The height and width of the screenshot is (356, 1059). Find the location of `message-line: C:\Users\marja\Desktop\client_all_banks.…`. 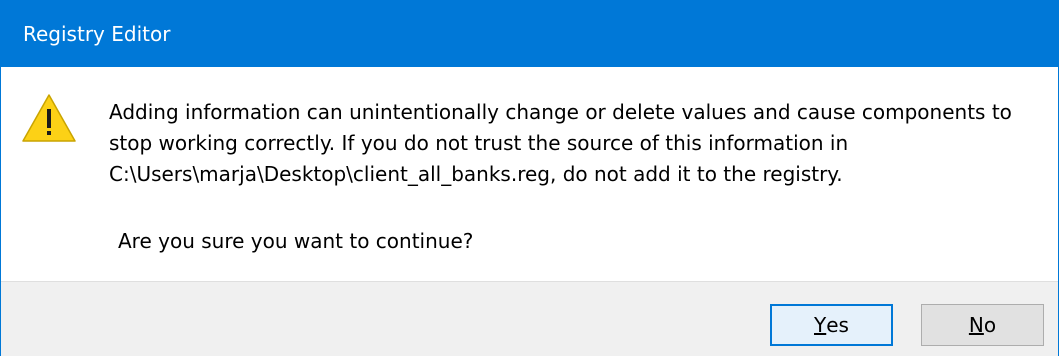

message-line: C:\Users\marja\Desktop\client_all_banks.… is located at coordinates (476, 174).